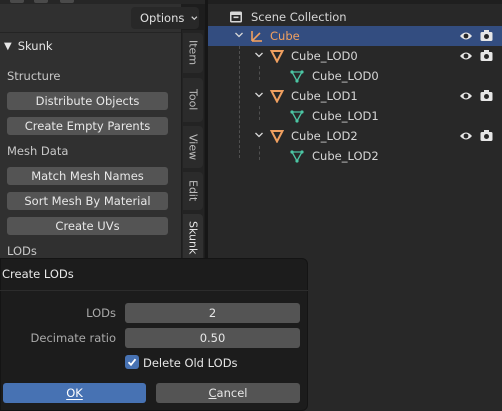  What do you see at coordinates (190, 363) in the screenshot?
I see `delete-old-lods-label: Delete Old LODs` at bounding box center [190, 363].